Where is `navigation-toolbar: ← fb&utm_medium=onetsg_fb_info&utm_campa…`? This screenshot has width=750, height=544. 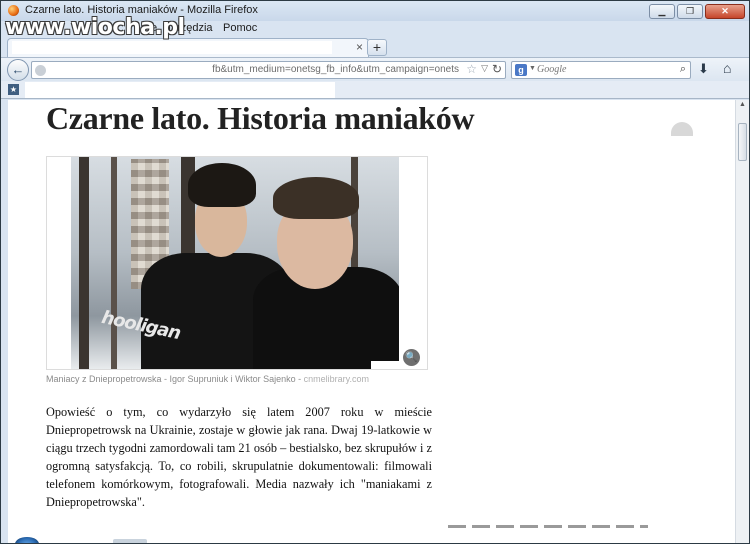 navigation-toolbar: ← fb&utm_medium=onetsg_fb_info&utm_campa… is located at coordinates (375, 69).